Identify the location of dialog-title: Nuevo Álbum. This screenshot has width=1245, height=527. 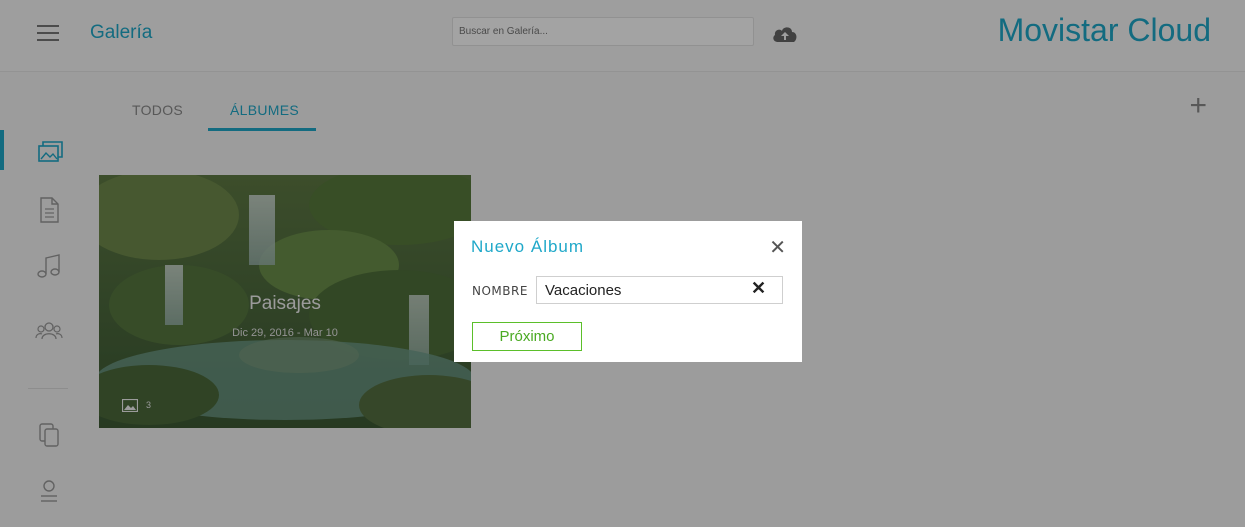
(528, 246).